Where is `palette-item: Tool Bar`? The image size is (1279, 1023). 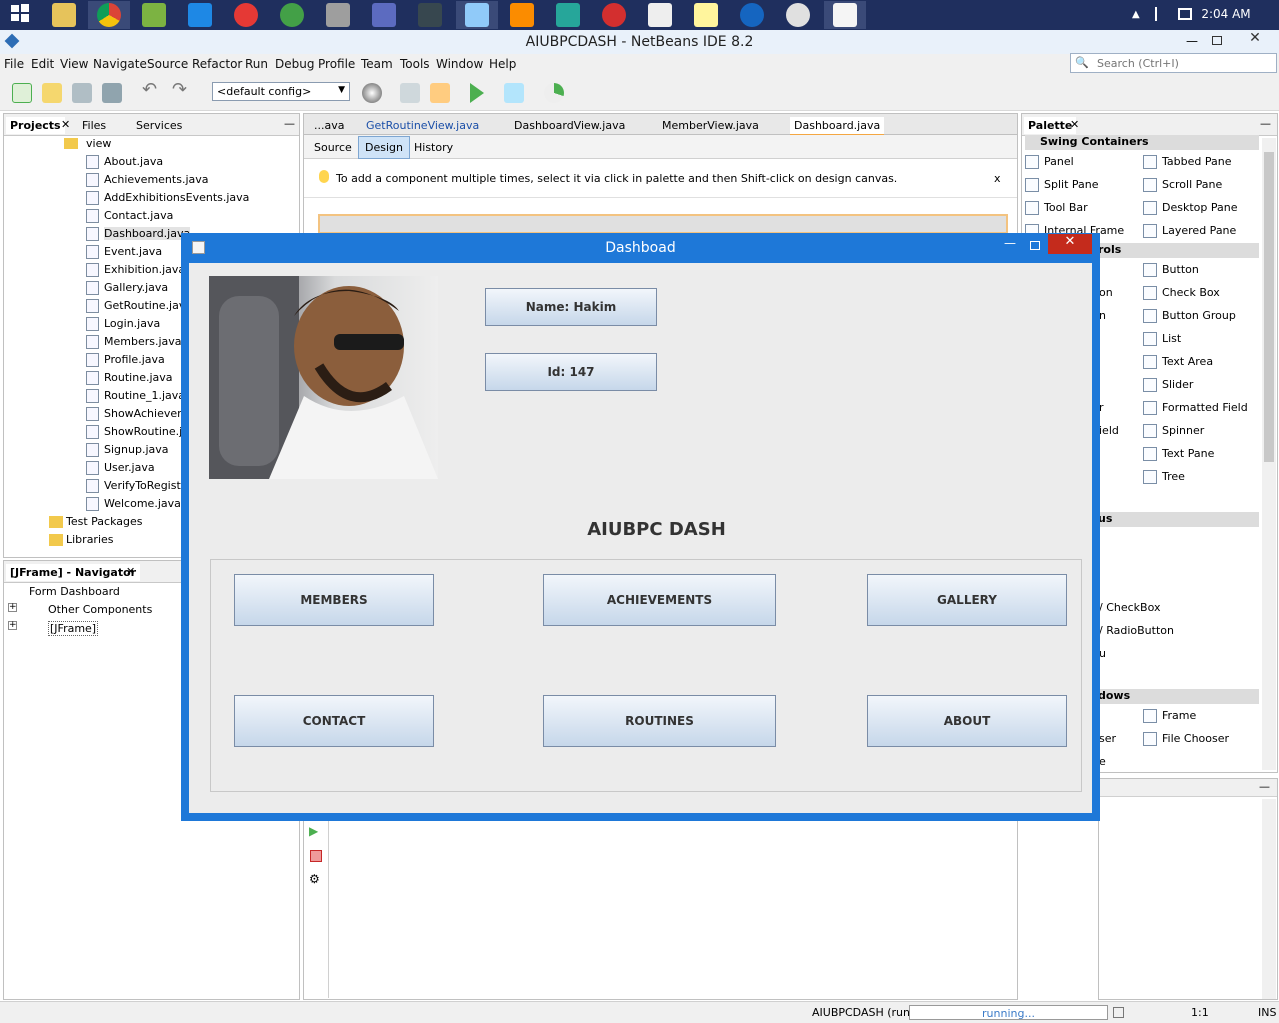 palette-item: Tool Bar is located at coordinates (1066, 207).